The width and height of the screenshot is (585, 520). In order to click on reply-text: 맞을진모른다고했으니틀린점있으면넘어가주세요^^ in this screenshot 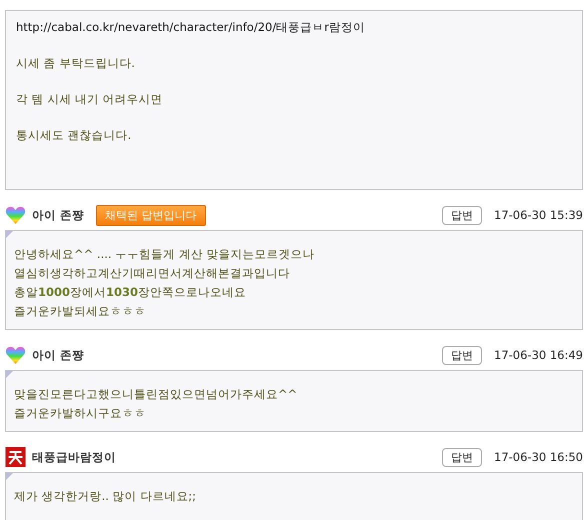, I will do `click(156, 394)`.